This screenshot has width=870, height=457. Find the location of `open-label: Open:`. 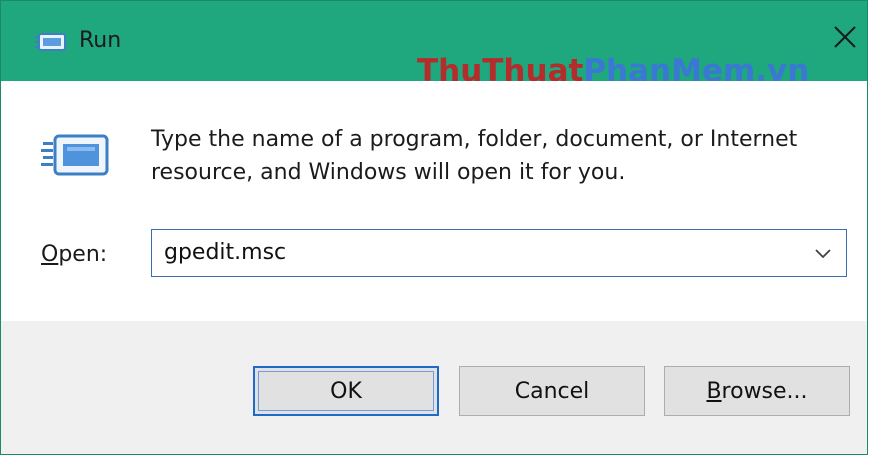

open-label: Open: is located at coordinates (74, 255).